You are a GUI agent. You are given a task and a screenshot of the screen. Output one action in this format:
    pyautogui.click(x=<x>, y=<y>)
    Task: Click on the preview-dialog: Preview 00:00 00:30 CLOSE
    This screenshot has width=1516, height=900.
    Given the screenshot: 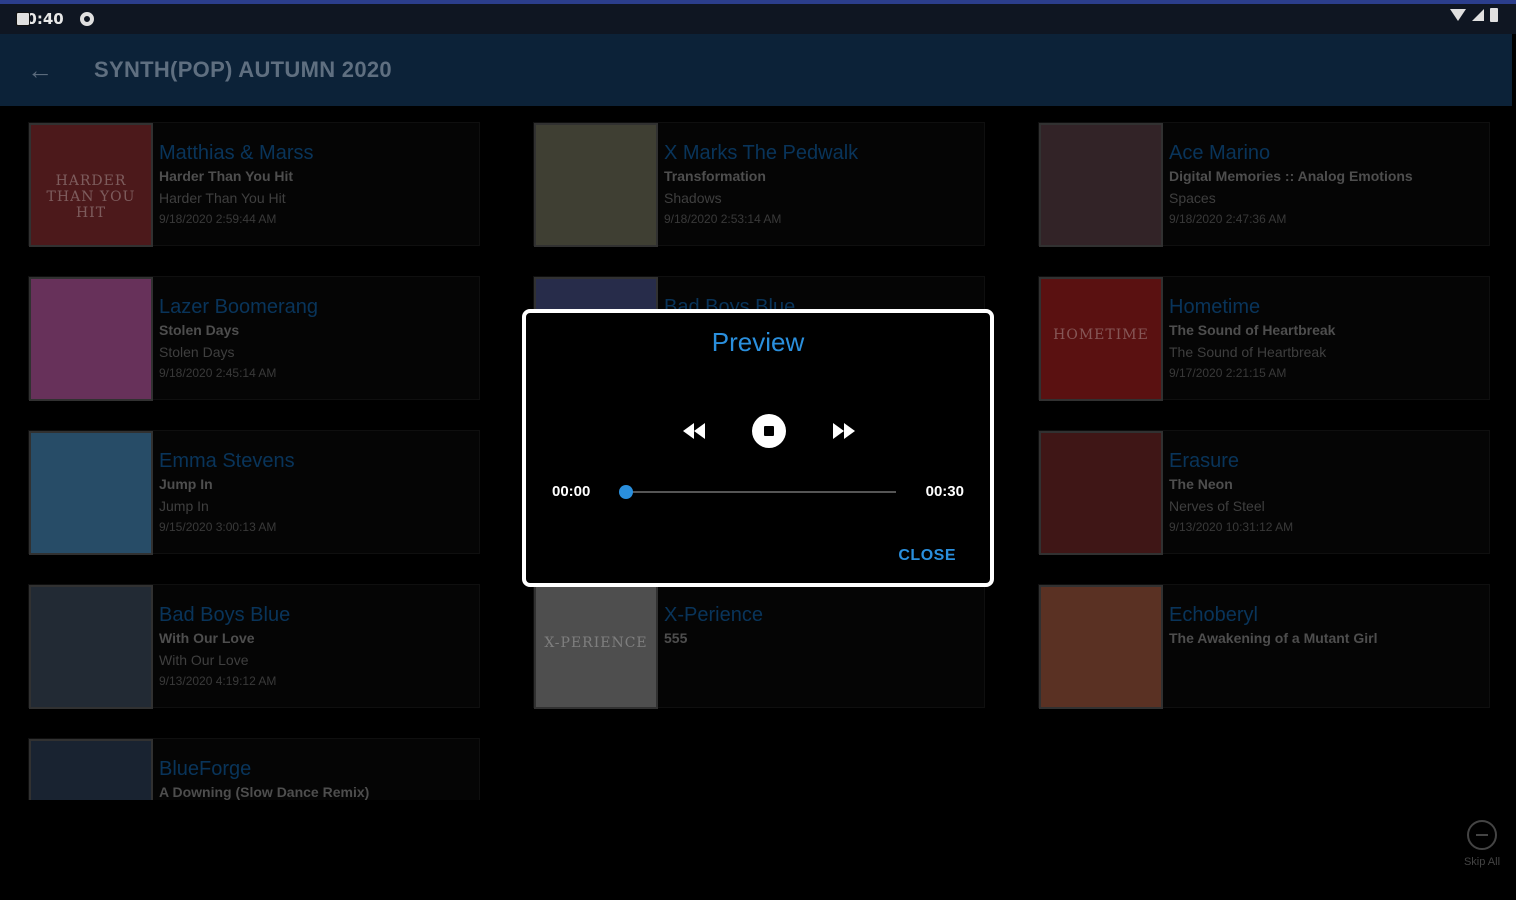 What is the action you would take?
    pyautogui.click(x=758, y=448)
    